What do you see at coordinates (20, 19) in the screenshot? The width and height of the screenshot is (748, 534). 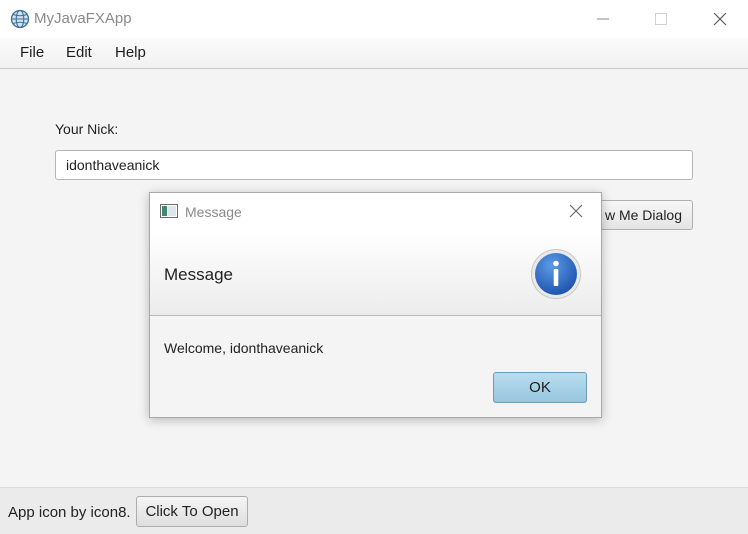 I see `globe-icon` at bounding box center [20, 19].